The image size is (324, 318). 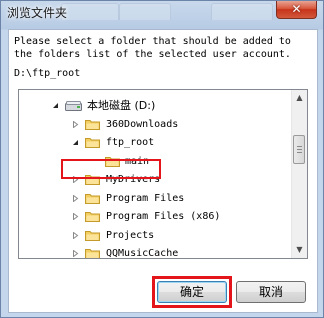 What do you see at coordinates (145, 198) in the screenshot?
I see `tree-item-label: Program Files` at bounding box center [145, 198].